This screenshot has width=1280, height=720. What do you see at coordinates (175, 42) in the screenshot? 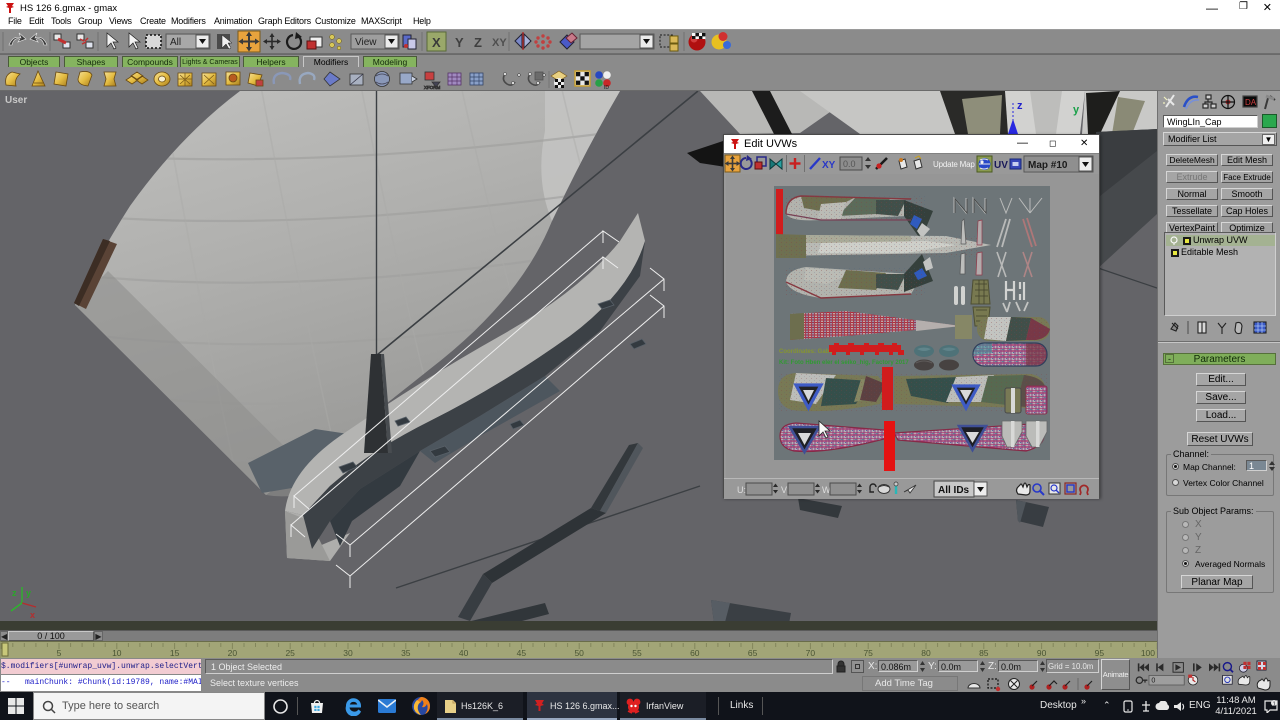
I see `svg-text: All` at bounding box center [175, 42].